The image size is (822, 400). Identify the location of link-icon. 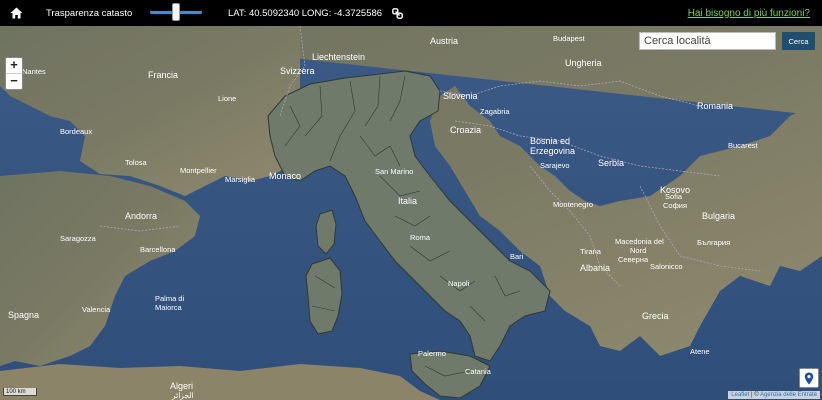
(397, 13).